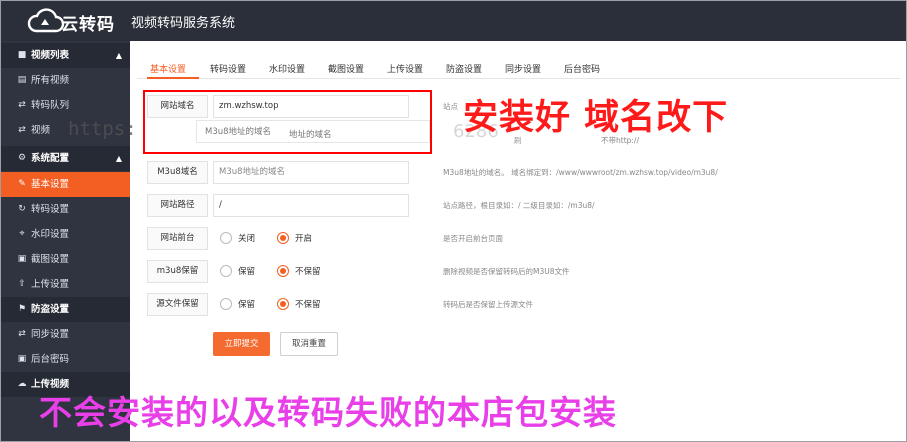 The width and height of the screenshot is (907, 442). What do you see at coordinates (50, 209) in the screenshot?
I see `sidebar-item-label: 转码设置` at bounding box center [50, 209].